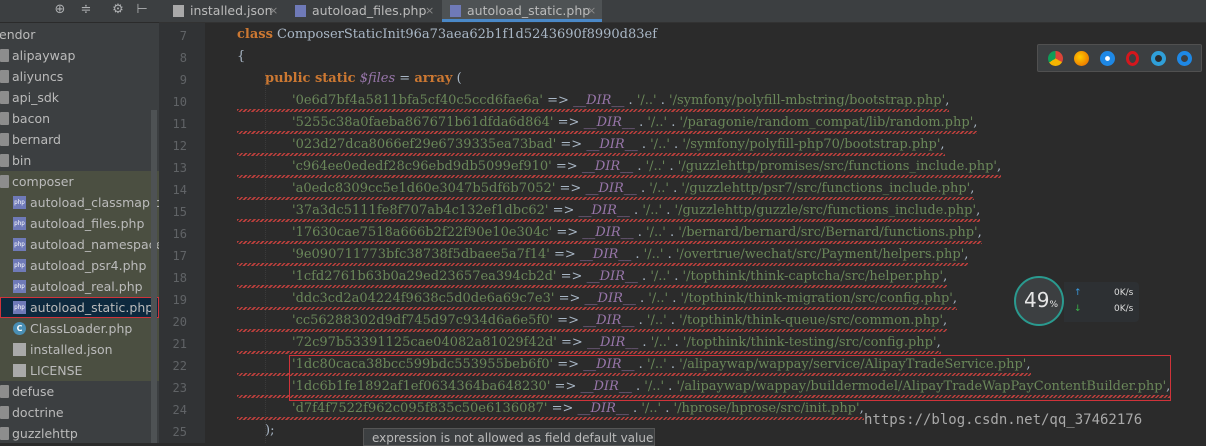 This screenshot has width=1206, height=446. I want to click on tree-item: php autoload_files.php, so click(79, 223).